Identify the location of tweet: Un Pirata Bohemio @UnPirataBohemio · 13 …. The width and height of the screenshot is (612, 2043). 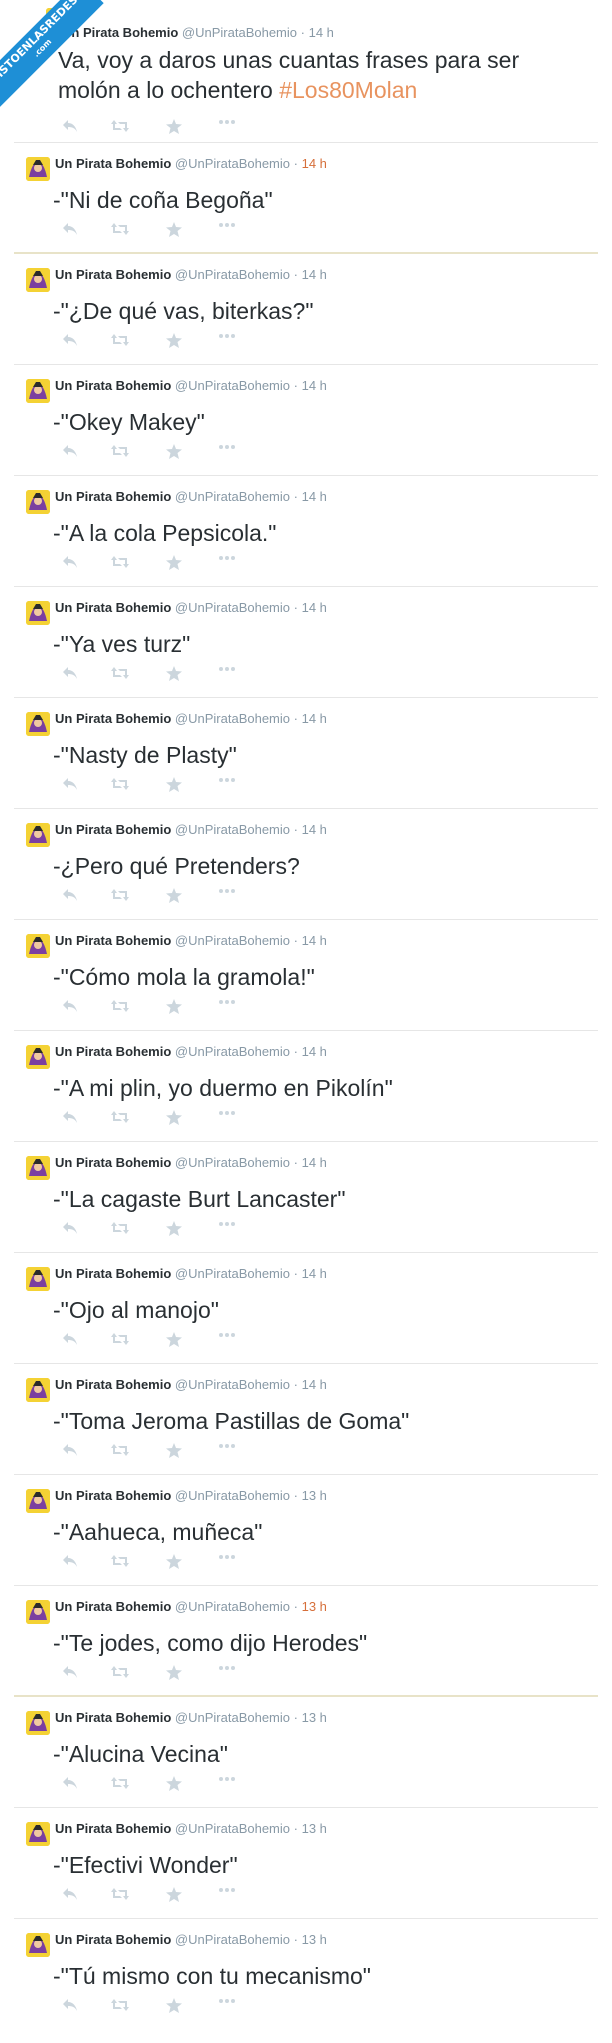
(306, 1752).